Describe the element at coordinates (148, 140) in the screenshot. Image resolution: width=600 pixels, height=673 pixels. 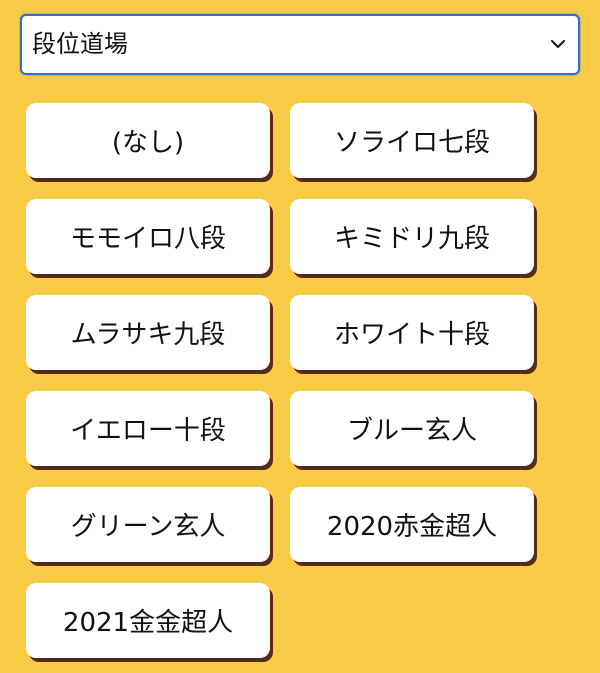
I see `option-none-button: (なし)` at that location.